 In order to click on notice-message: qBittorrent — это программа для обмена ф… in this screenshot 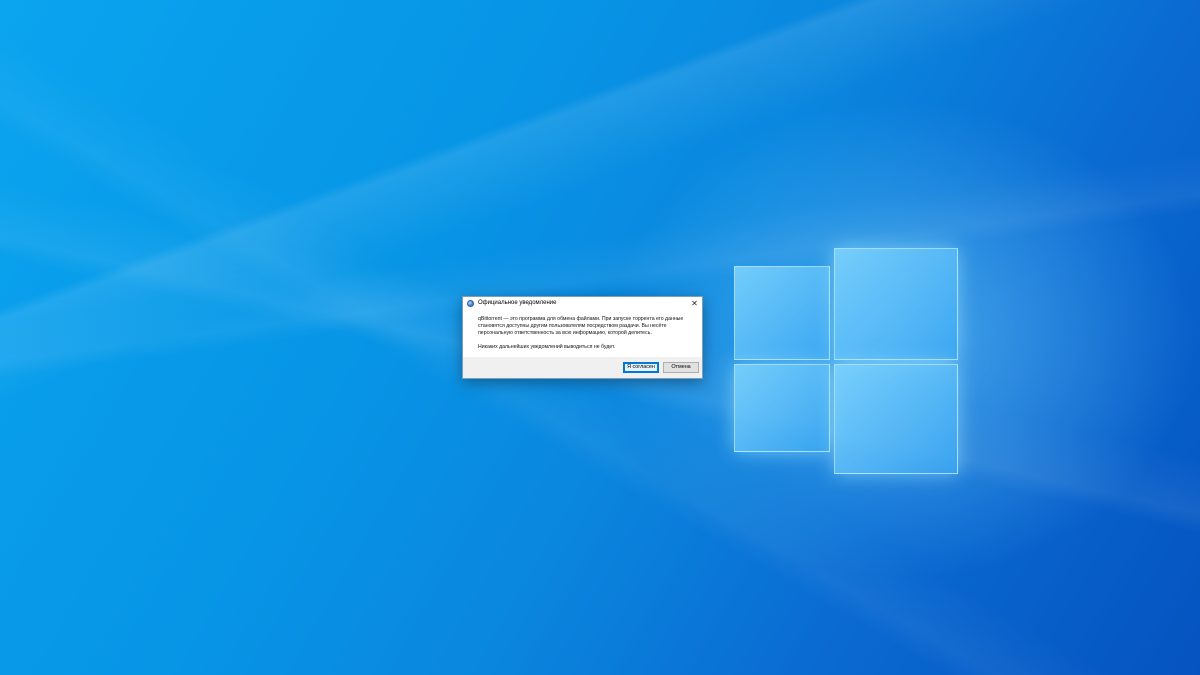, I will do `click(581, 326)`.